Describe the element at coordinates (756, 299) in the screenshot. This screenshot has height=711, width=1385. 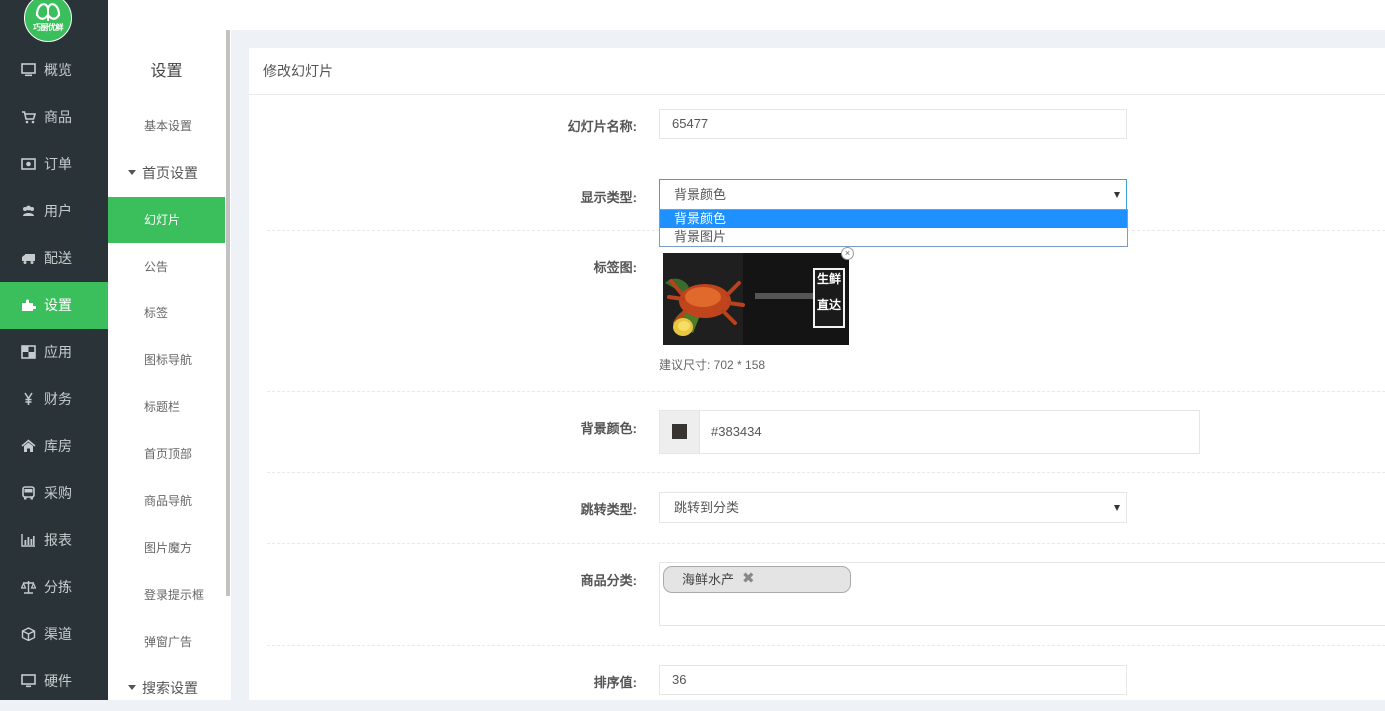
I see `banner-thumbnail: 生鲜 直达` at that location.